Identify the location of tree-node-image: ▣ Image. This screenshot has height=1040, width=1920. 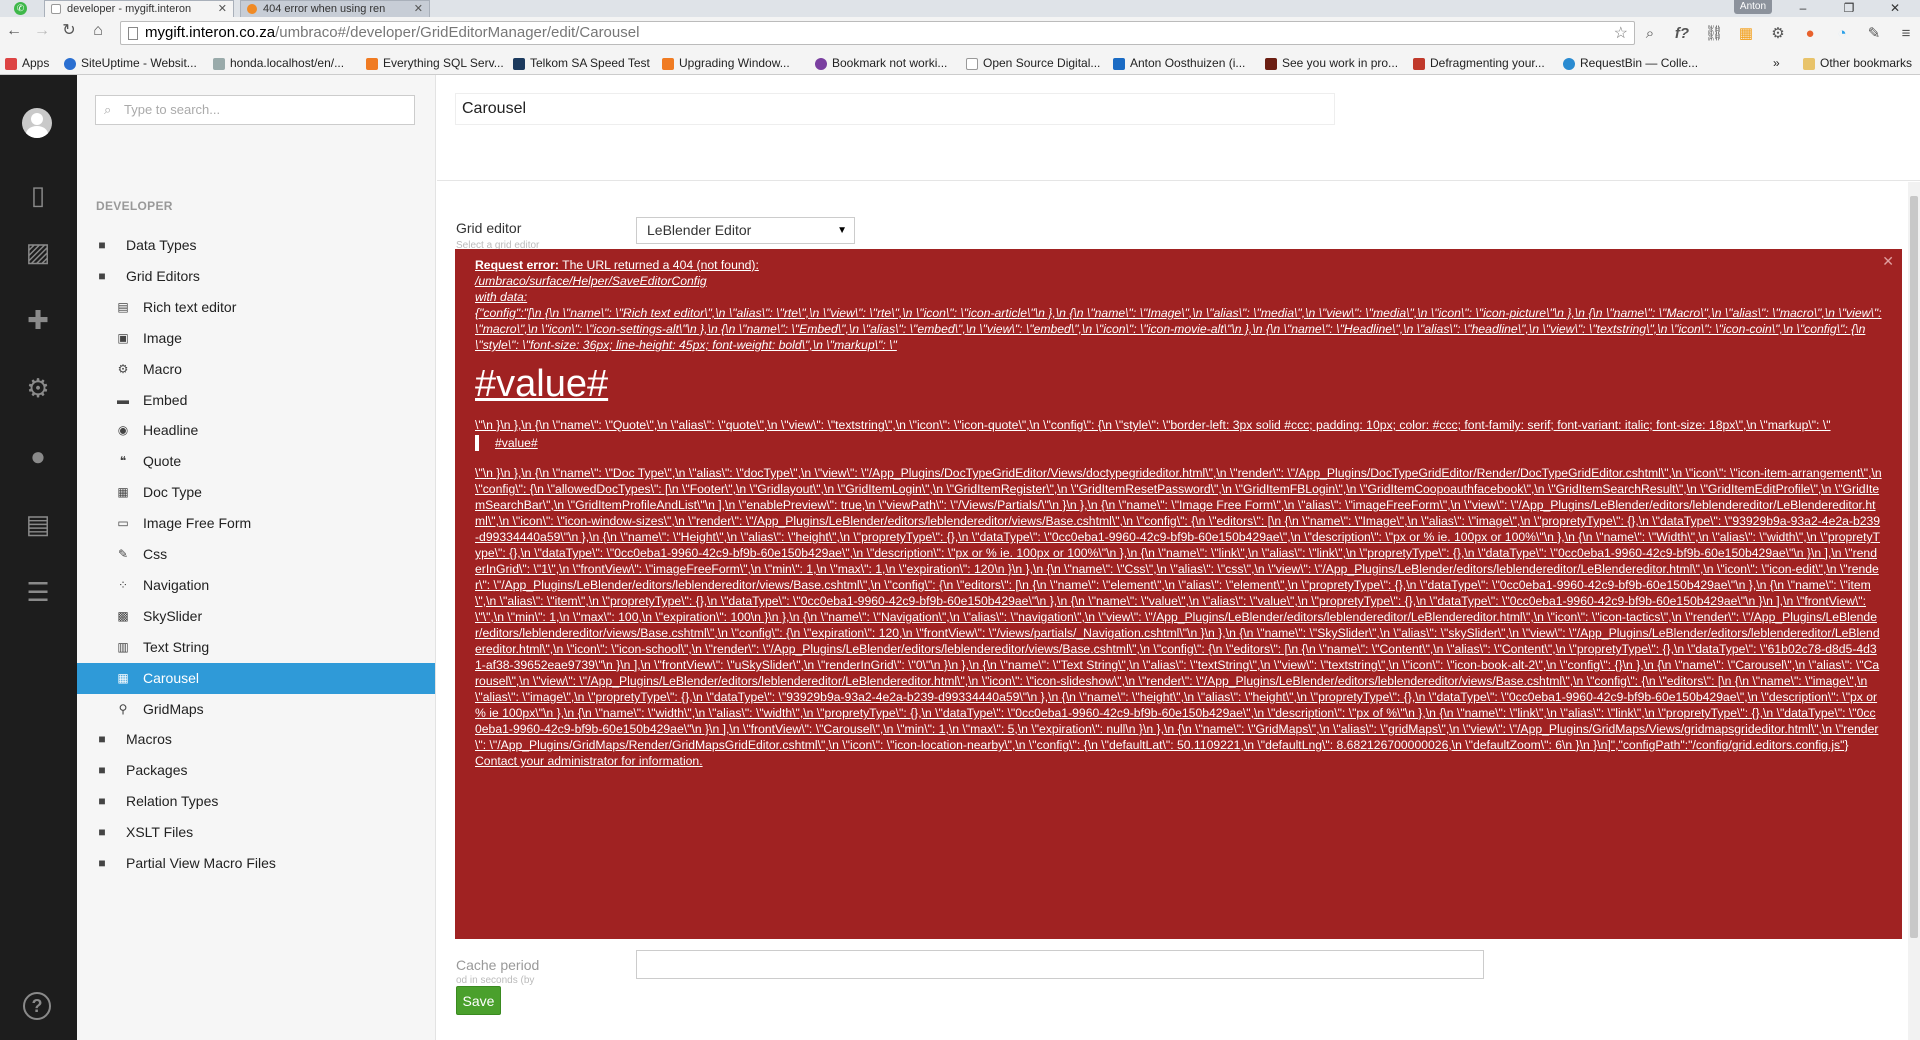
(256, 338).